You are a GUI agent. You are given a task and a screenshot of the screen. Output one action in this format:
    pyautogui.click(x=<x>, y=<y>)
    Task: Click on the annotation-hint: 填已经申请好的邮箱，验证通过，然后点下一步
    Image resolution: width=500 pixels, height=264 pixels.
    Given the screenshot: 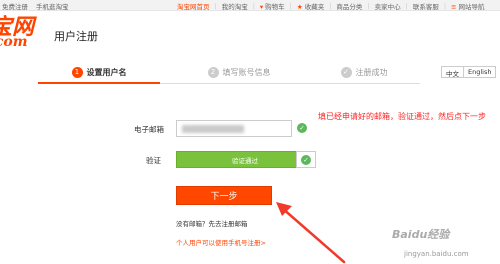 What is the action you would take?
    pyautogui.click(x=402, y=116)
    